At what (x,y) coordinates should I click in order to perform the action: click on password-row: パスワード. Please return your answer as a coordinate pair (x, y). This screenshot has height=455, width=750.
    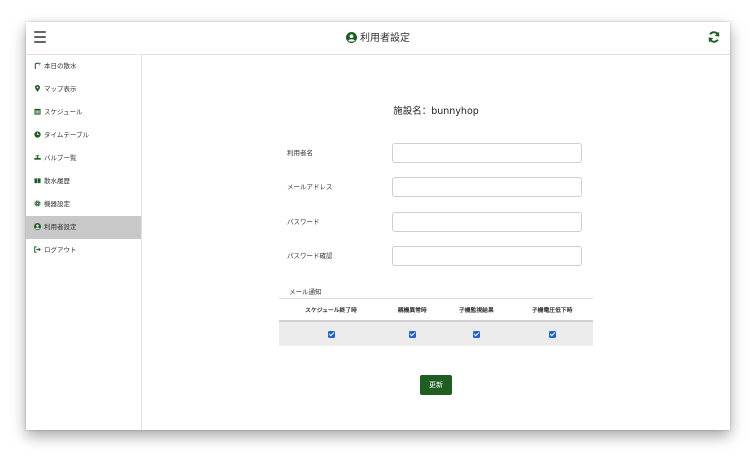
    Looking at the image, I should click on (437, 222).